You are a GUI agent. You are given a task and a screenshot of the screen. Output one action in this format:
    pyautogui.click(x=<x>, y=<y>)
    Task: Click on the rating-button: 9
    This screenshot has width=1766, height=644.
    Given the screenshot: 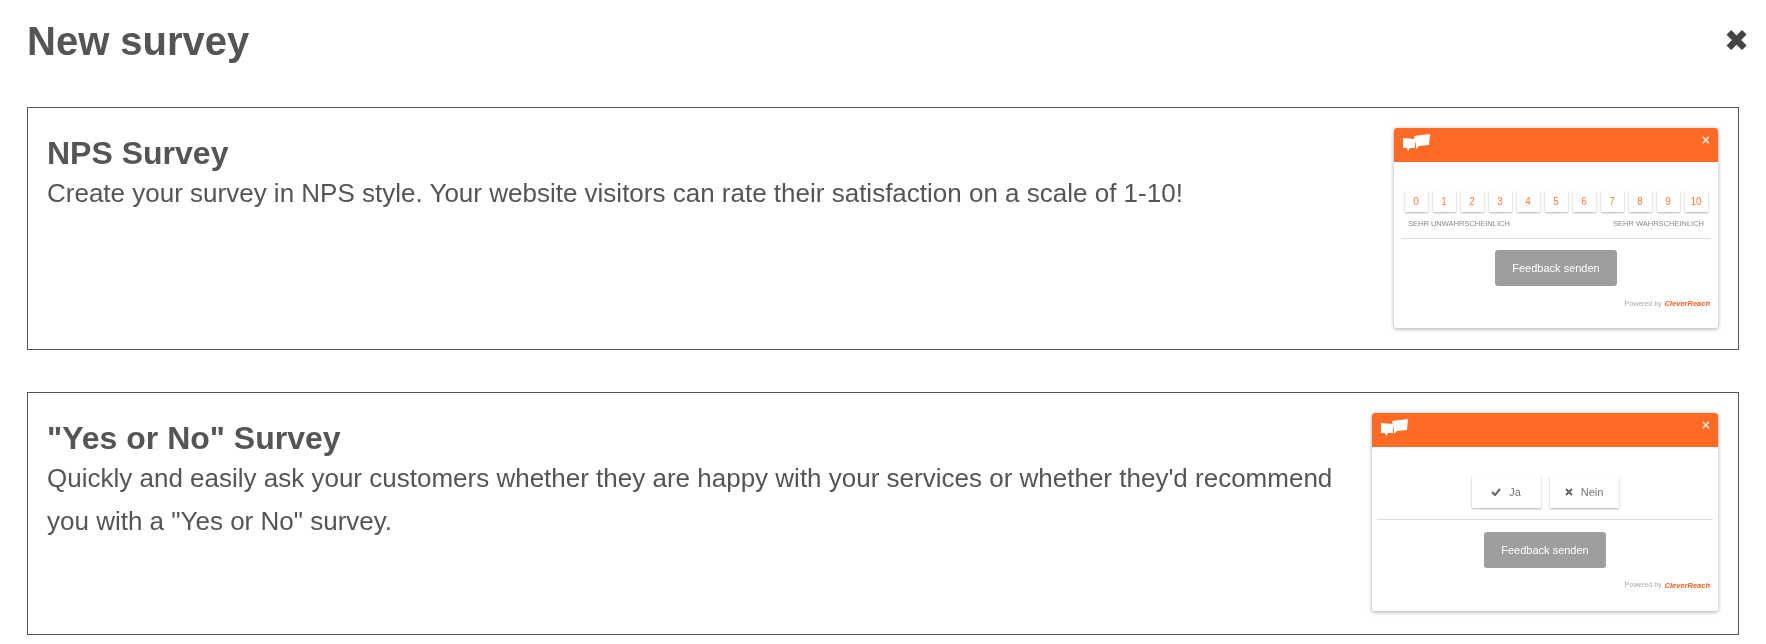 What is the action you would take?
    pyautogui.click(x=1668, y=201)
    